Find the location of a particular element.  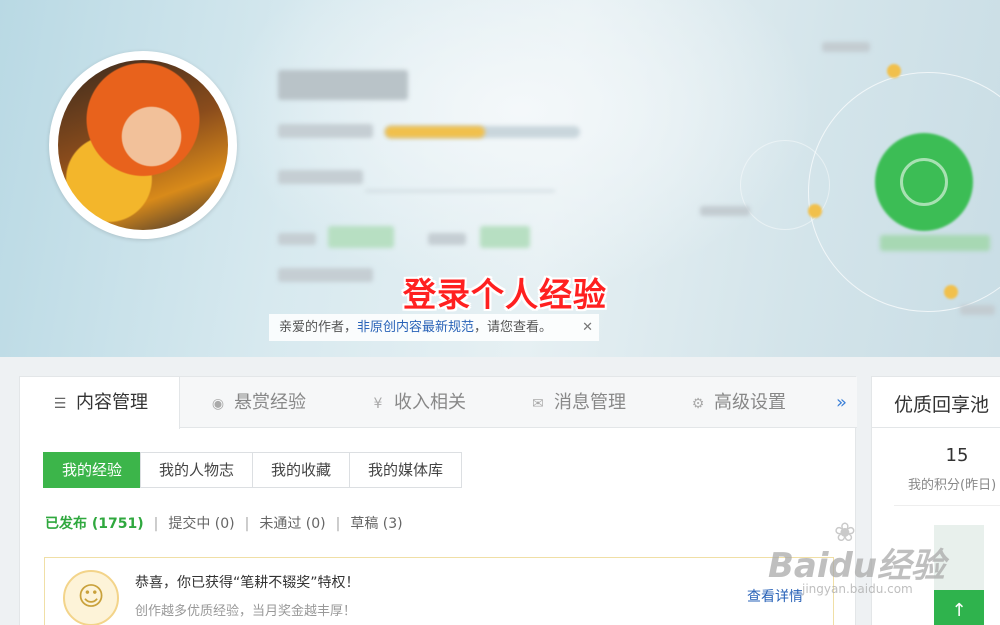

view-details-link: 查看详情 is located at coordinates (775, 596).